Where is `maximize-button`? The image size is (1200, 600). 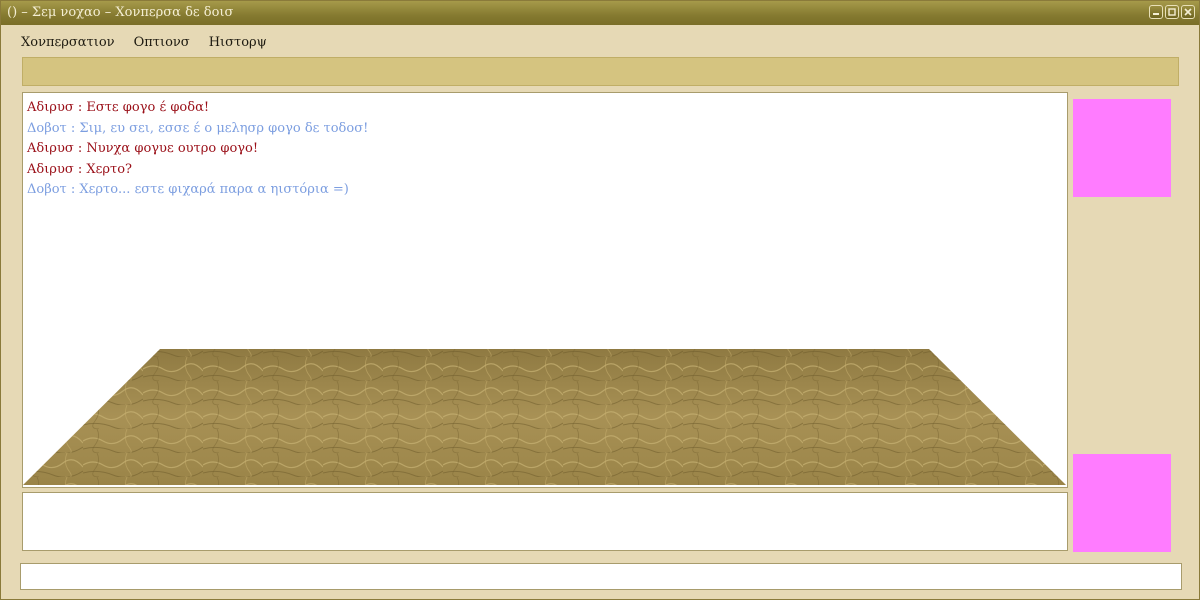
maximize-button is located at coordinates (1172, 12).